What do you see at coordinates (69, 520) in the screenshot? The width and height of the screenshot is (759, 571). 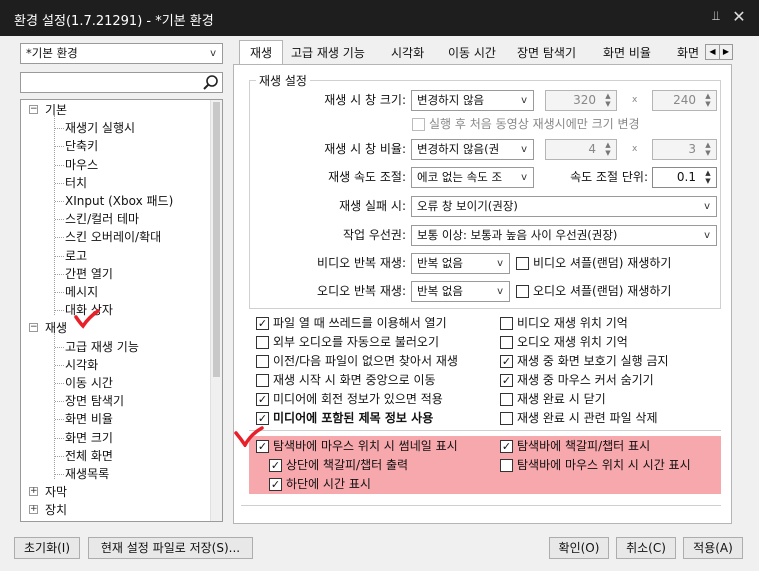 I see `tree-item: 코덱/필터` at bounding box center [69, 520].